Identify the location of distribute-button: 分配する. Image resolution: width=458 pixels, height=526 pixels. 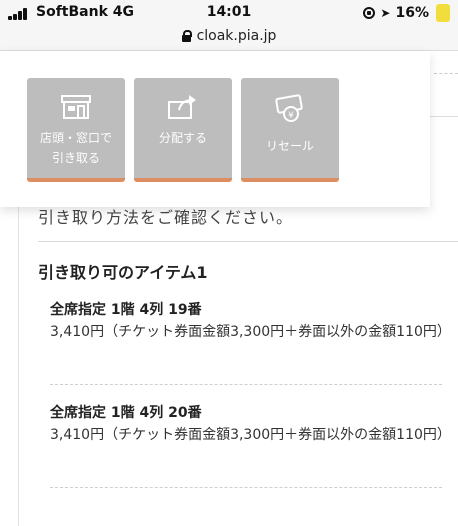
(183, 130).